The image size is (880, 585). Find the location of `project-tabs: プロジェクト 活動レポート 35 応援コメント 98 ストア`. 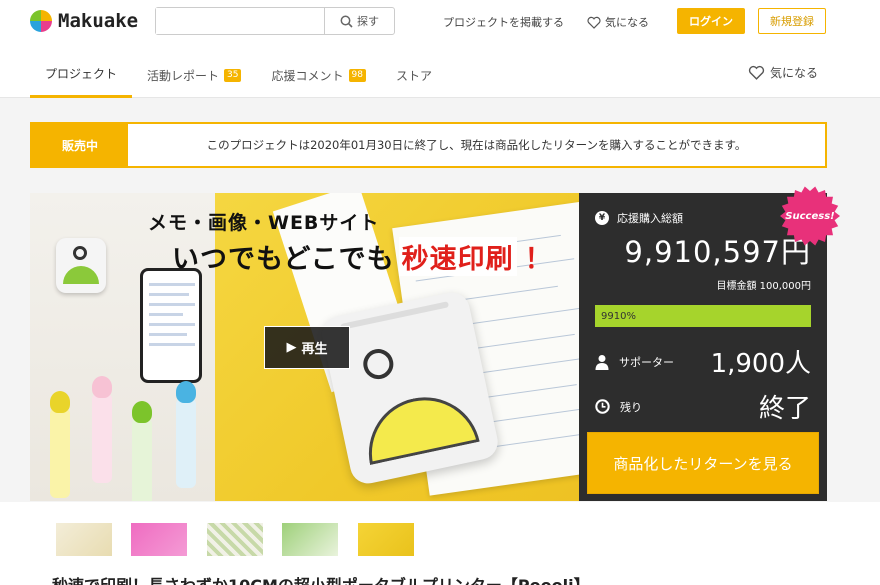

project-tabs: プロジェクト 活動レポート 35 応援コメント 98 ストア is located at coordinates (238, 75).